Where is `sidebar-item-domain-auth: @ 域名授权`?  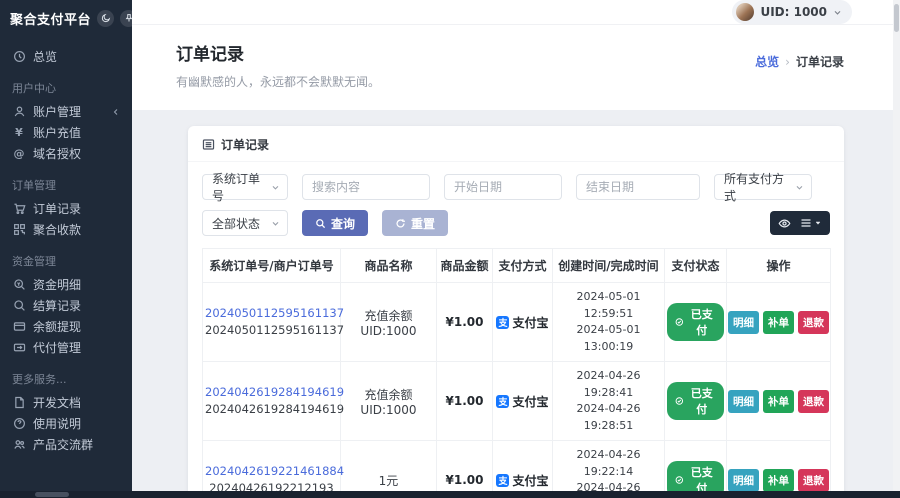 sidebar-item-domain-auth: @ 域名授权 is located at coordinates (66, 153).